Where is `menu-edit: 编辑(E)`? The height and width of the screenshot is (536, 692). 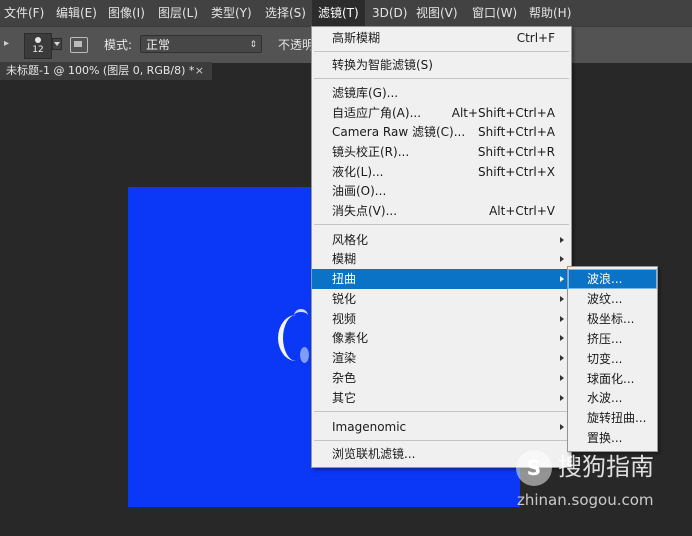 menu-edit: 编辑(E) is located at coordinates (76, 13).